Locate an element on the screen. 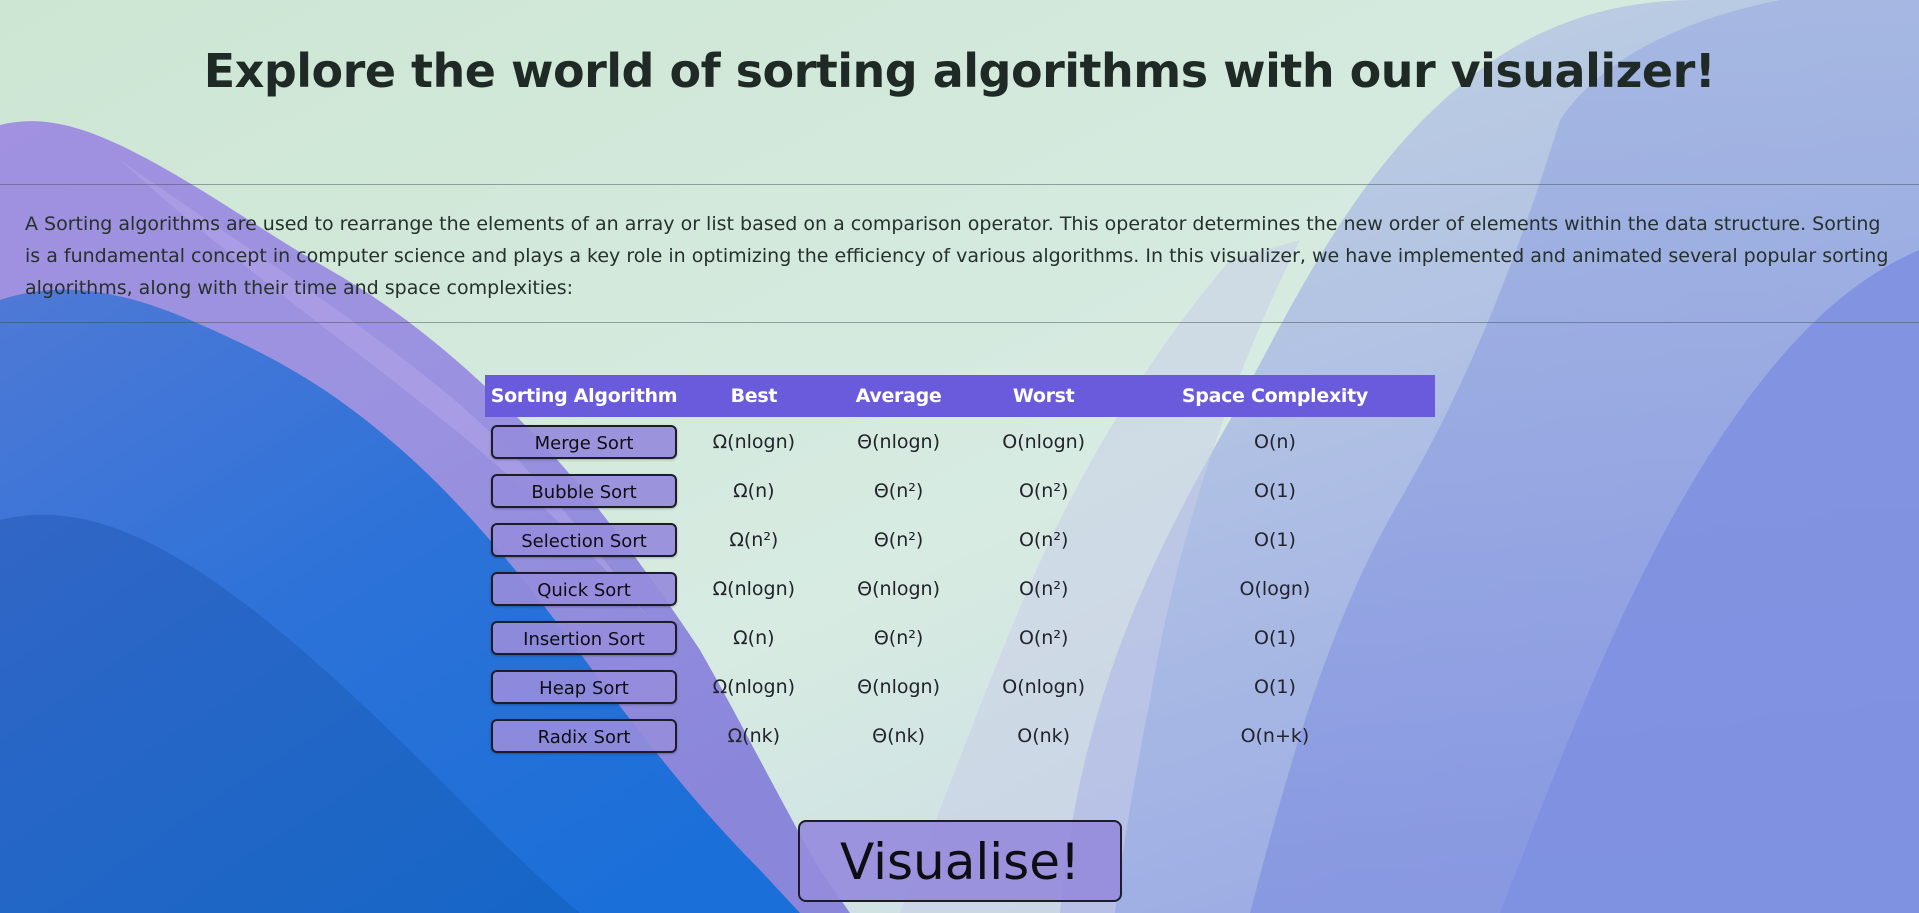  bubble-sort-button: Bubble Sort is located at coordinates (584, 490).